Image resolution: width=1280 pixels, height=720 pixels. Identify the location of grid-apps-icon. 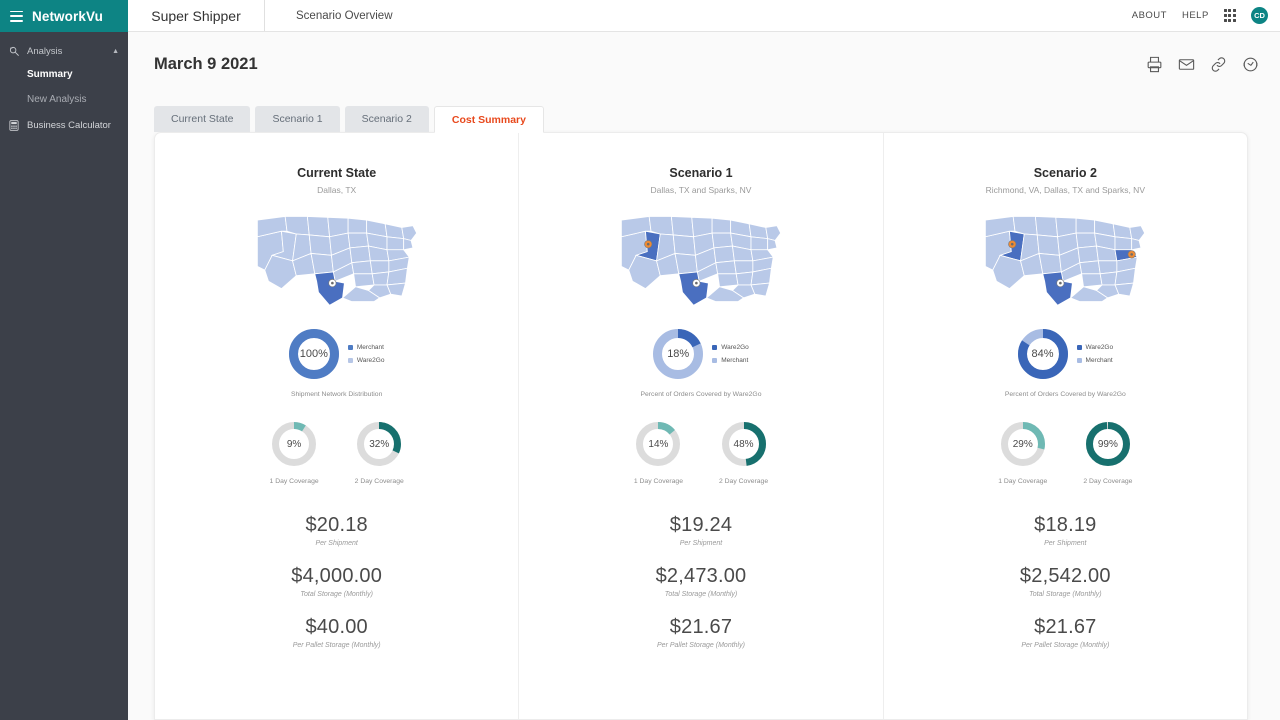
(1229, 15).